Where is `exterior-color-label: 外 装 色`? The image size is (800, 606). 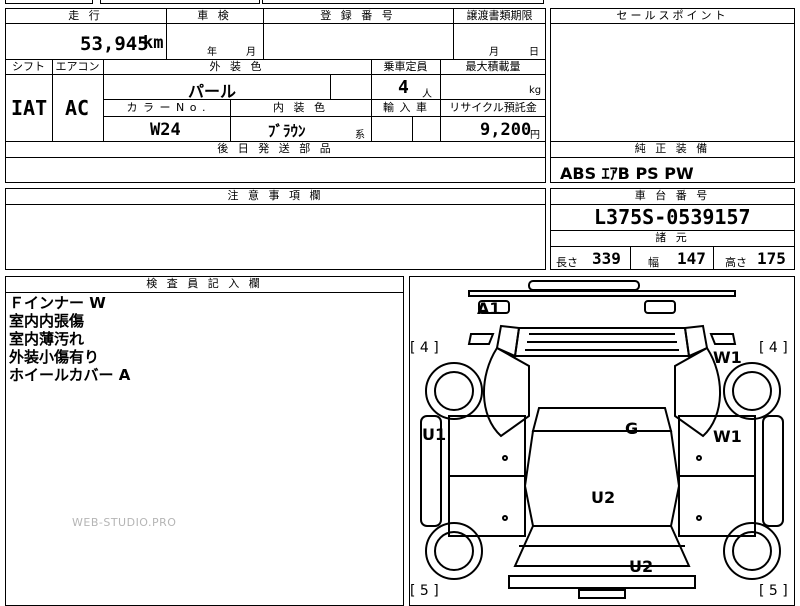 exterior-color-label: 外 装 色 is located at coordinates (237, 66).